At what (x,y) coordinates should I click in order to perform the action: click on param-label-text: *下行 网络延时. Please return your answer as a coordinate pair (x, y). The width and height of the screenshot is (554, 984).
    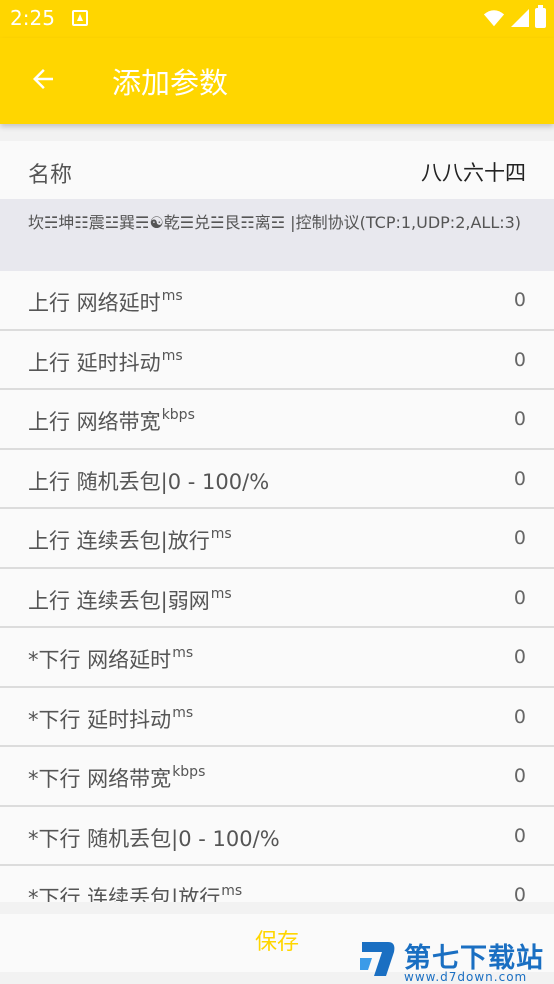
    Looking at the image, I should click on (100, 660).